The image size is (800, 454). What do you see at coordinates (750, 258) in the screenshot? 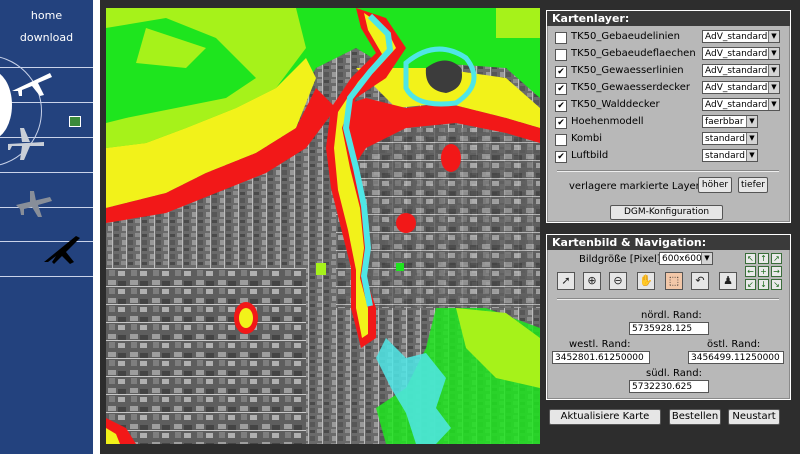
I see `pan-northwest-icon: ↖` at bounding box center [750, 258].